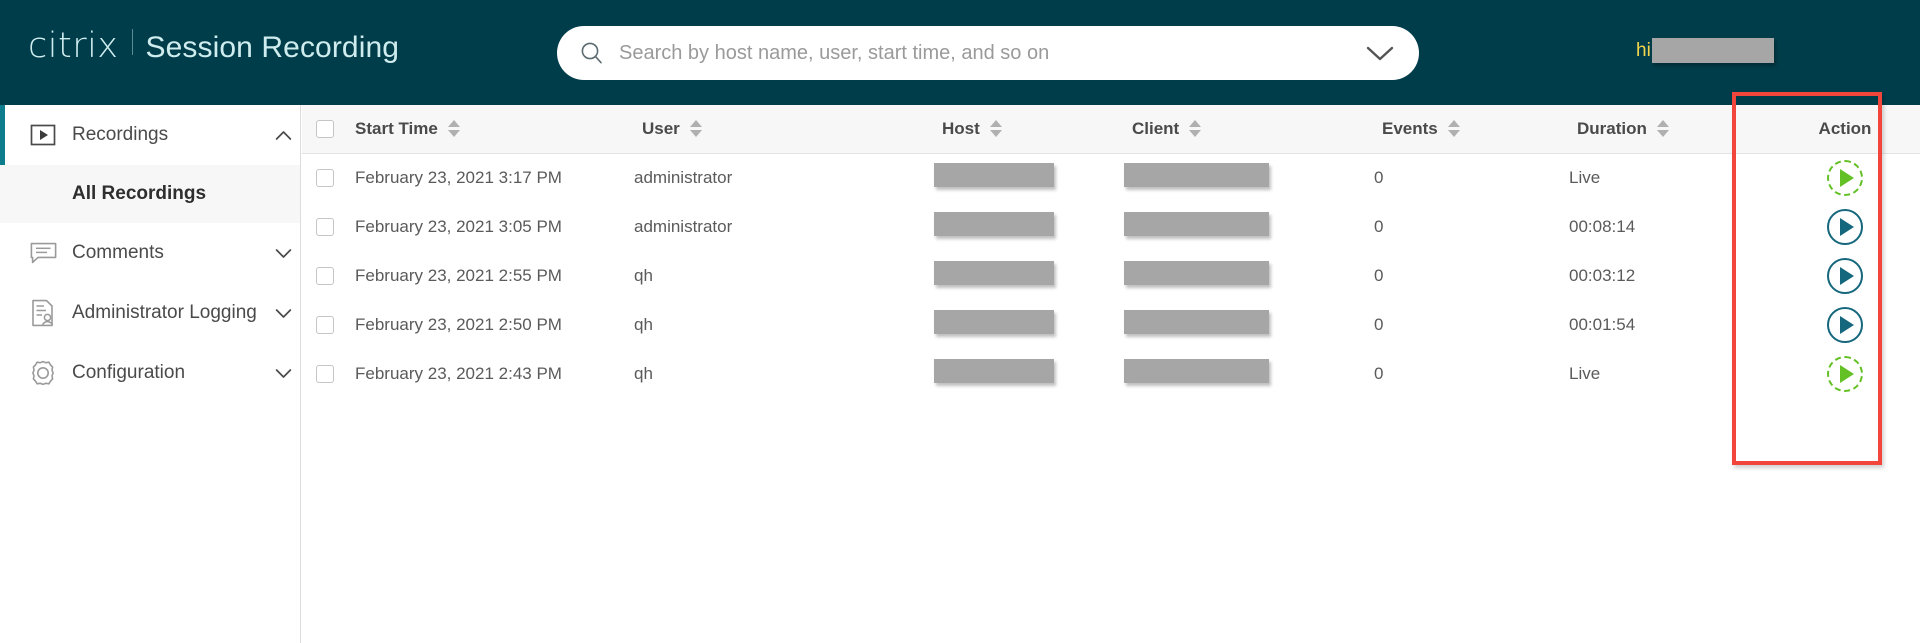 Image resolution: width=1920 pixels, height=643 pixels. I want to click on column-header-start-time: Start Time, so click(468, 129).